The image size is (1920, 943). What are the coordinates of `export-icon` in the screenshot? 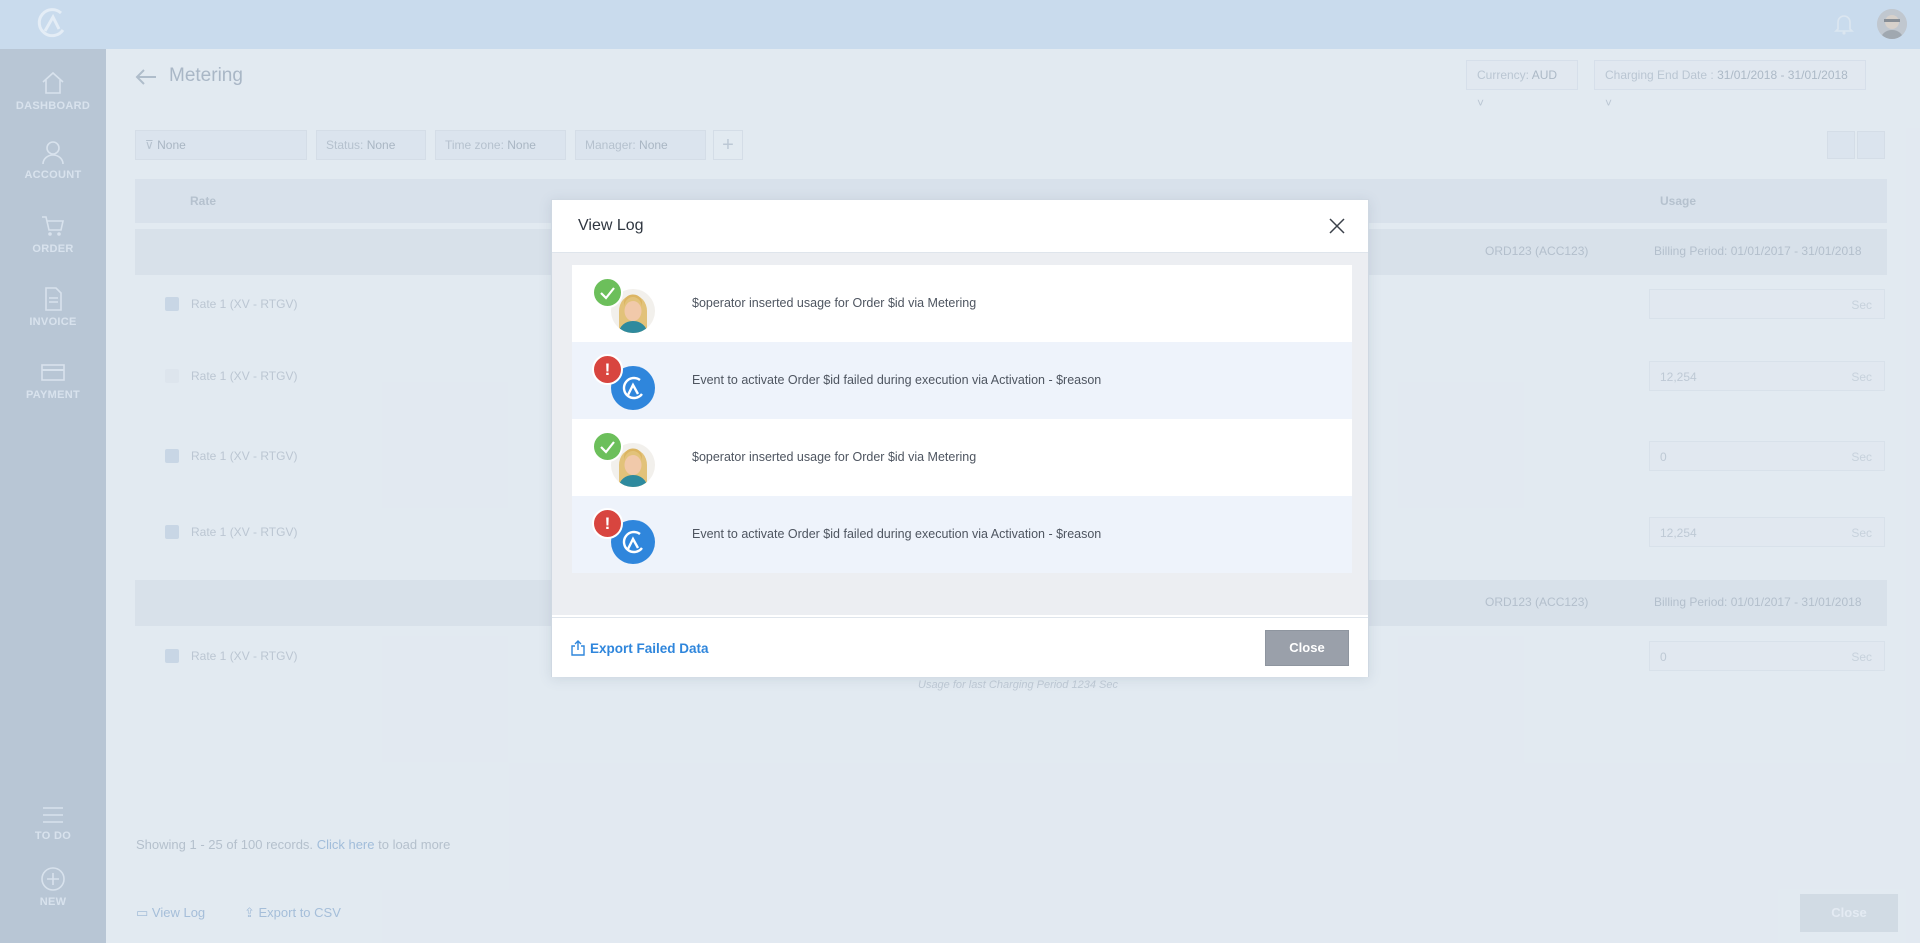 It's located at (578, 648).